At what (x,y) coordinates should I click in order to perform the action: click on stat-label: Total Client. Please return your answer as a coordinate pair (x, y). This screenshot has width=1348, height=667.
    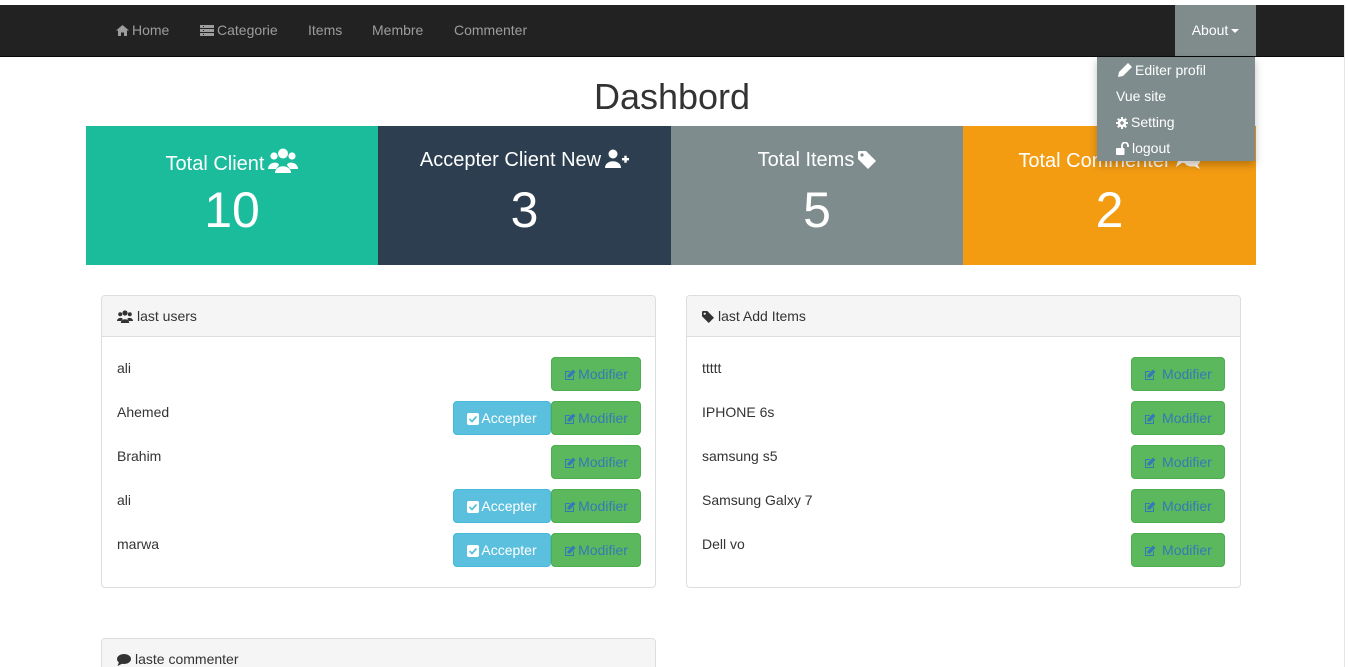
    Looking at the image, I should click on (232, 162).